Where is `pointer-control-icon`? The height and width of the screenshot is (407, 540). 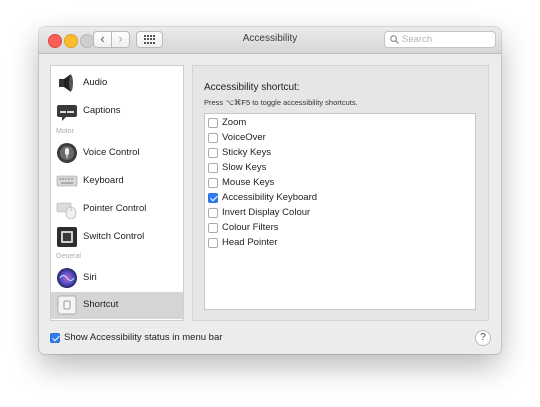 pointer-control-icon is located at coordinates (66, 211).